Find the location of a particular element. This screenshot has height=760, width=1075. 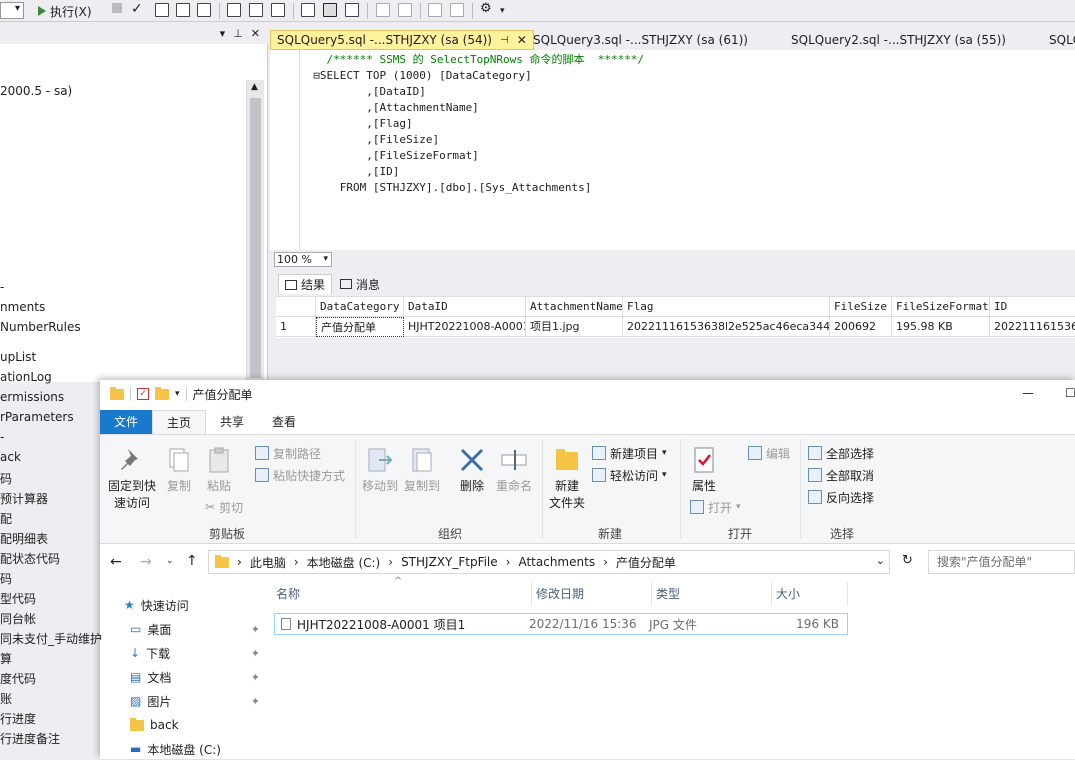

grid-cell: 产值分配单 is located at coordinates (360, 327).